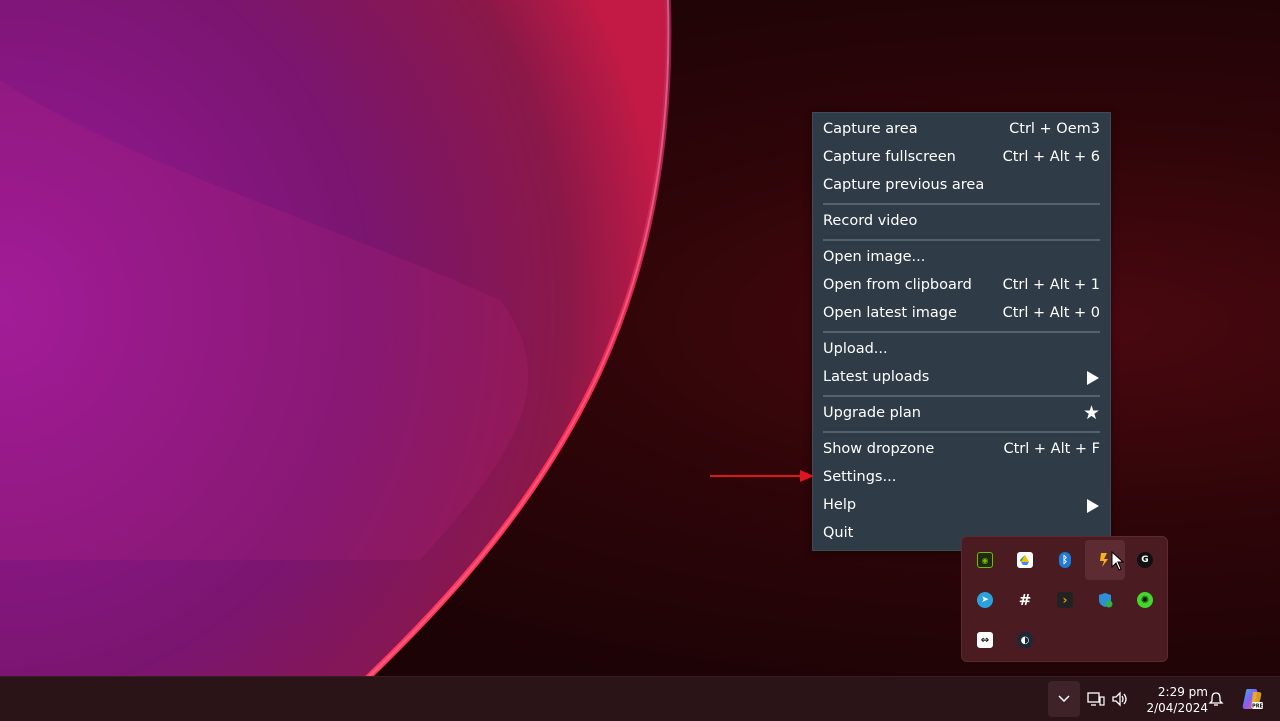 This screenshot has height=721, width=1280. What do you see at coordinates (961, 506) in the screenshot?
I see `menu-item-help: Help` at bounding box center [961, 506].